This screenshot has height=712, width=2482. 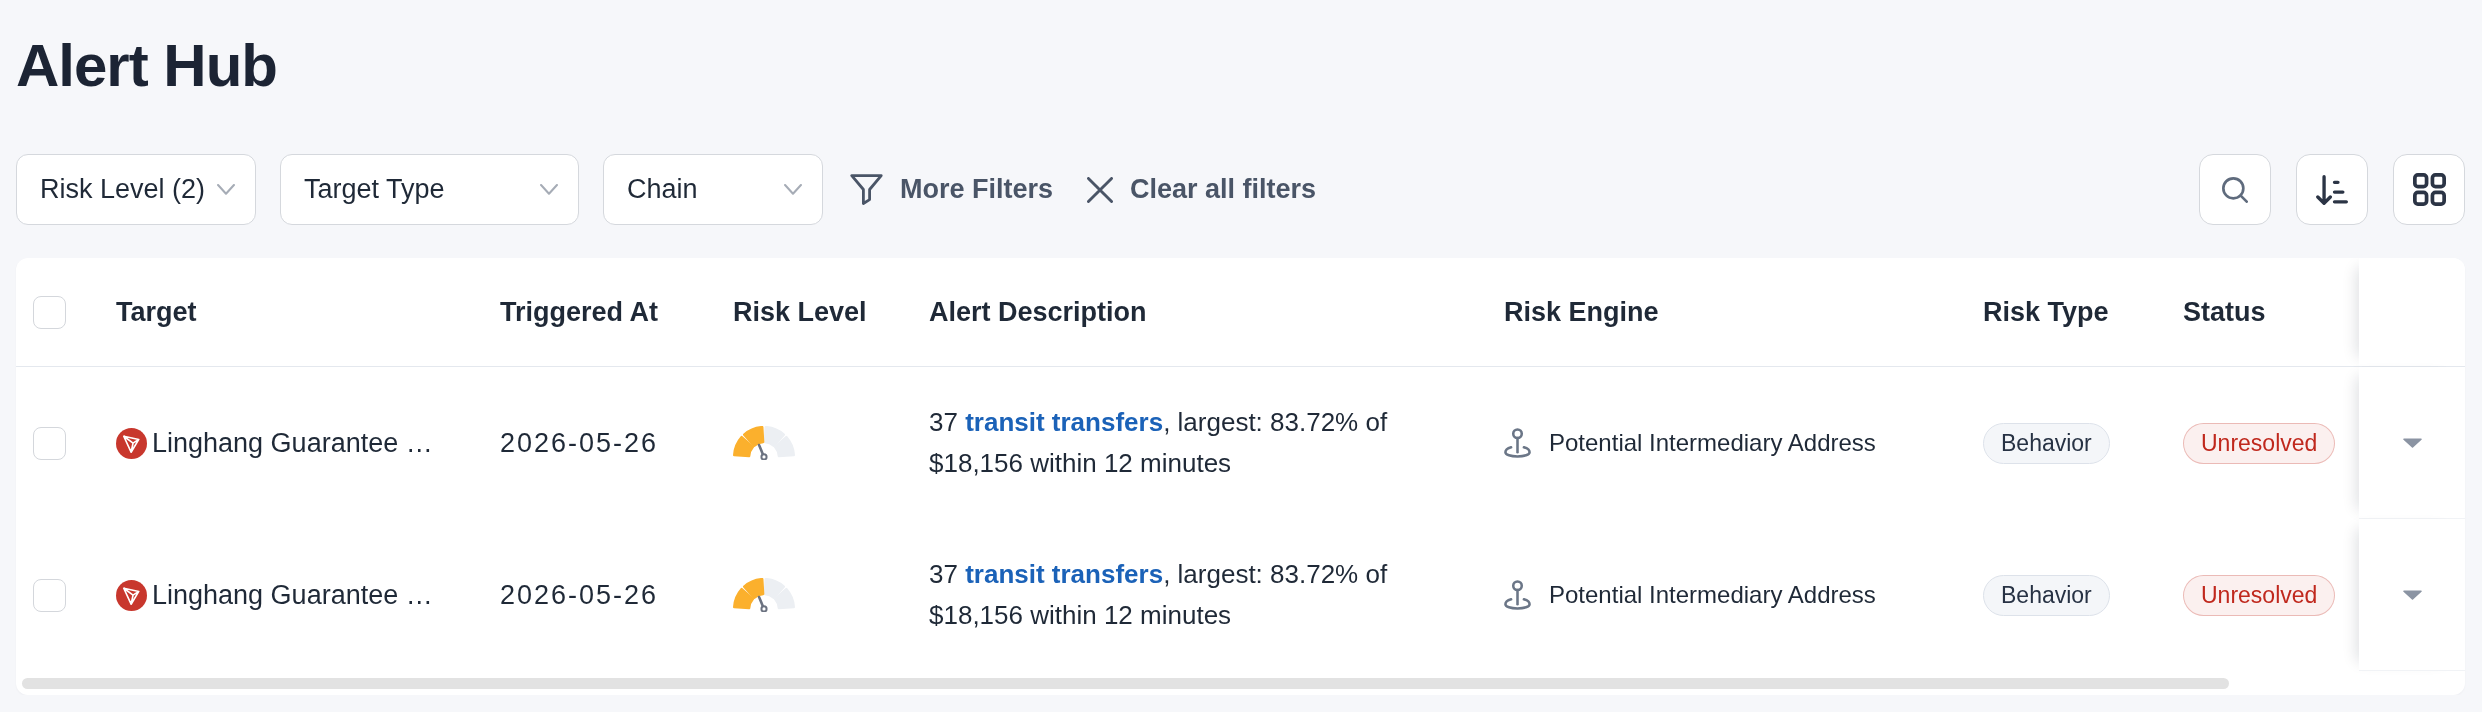 What do you see at coordinates (579, 312) in the screenshot?
I see `column-header: Triggered At` at bounding box center [579, 312].